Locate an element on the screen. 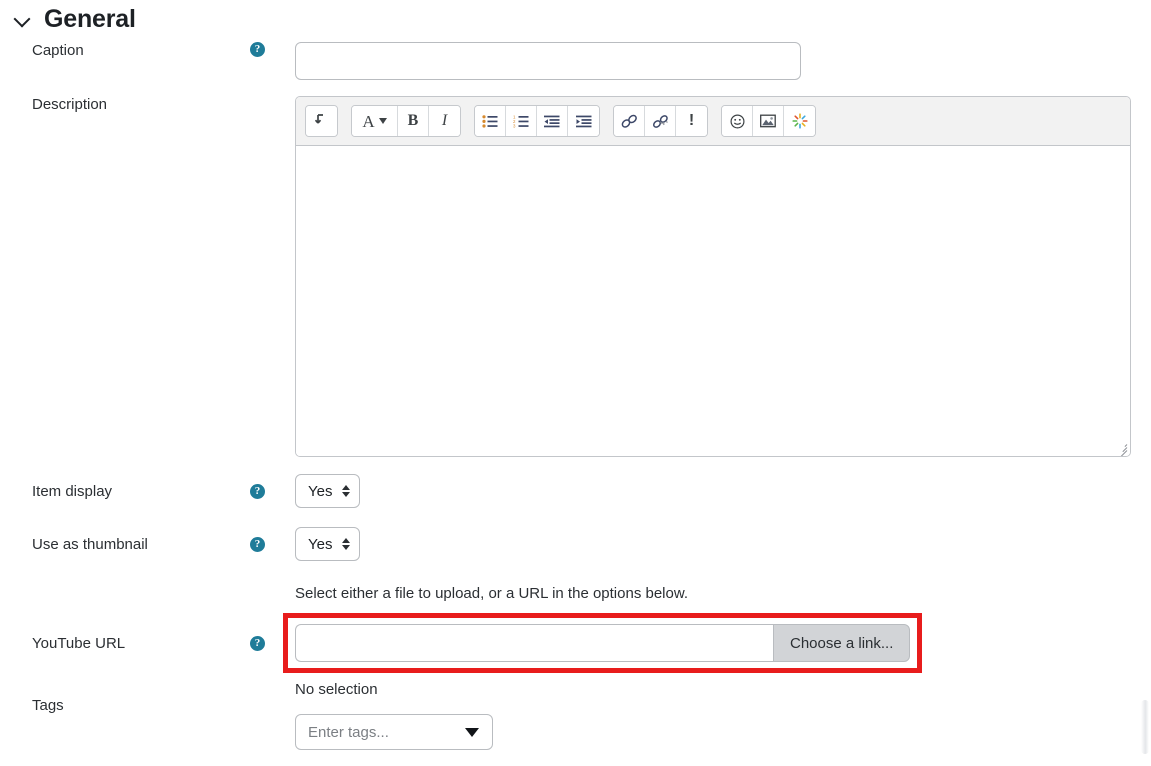 Image resolution: width=1151 pixels, height=766 pixels. outdent-glyph is located at coordinates (552, 121).